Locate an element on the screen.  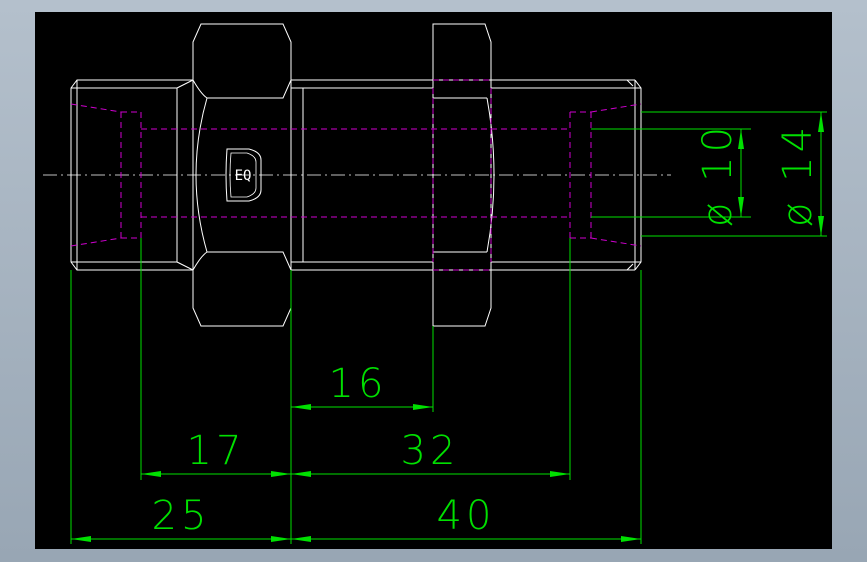
dim-text-16: 16 is located at coordinates (358, 384).